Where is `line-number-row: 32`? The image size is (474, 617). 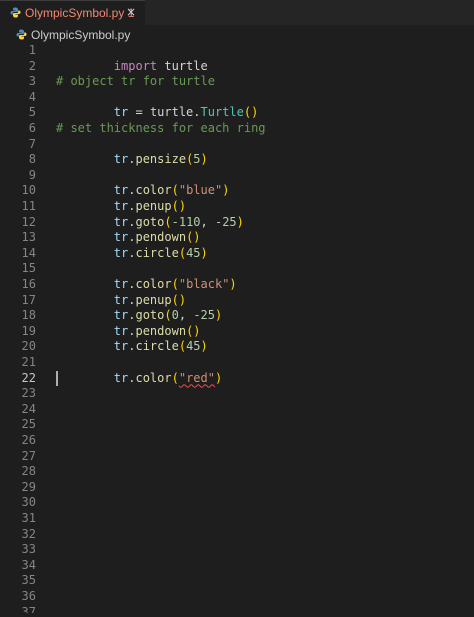 line-number-row: 32 is located at coordinates (237, 535).